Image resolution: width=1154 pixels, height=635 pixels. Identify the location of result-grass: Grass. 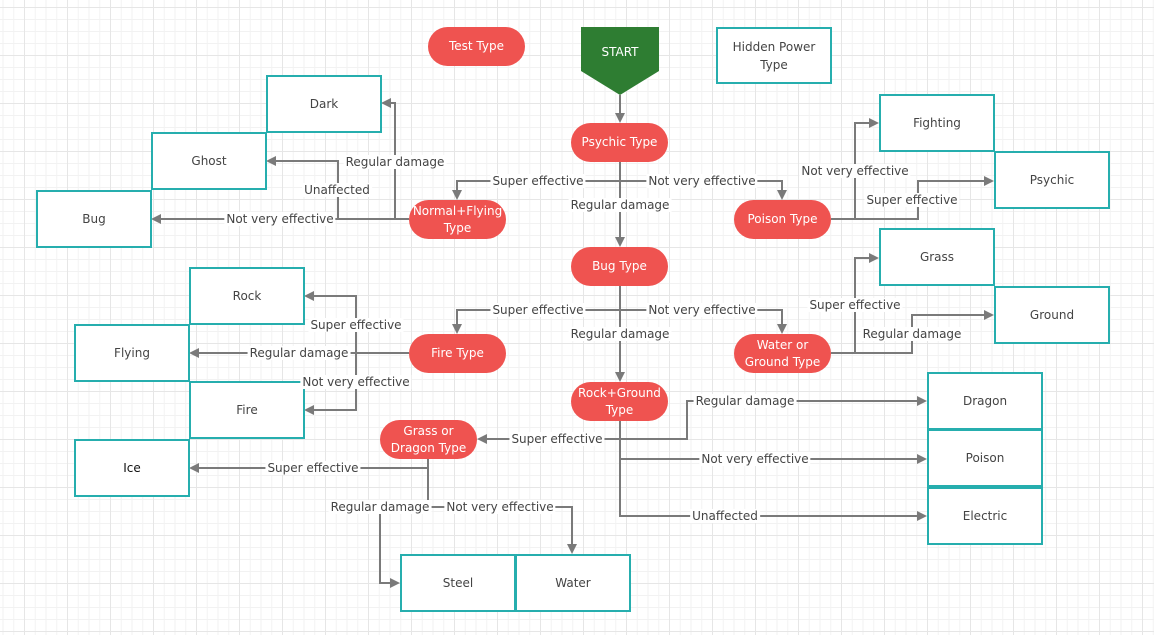
(937, 257).